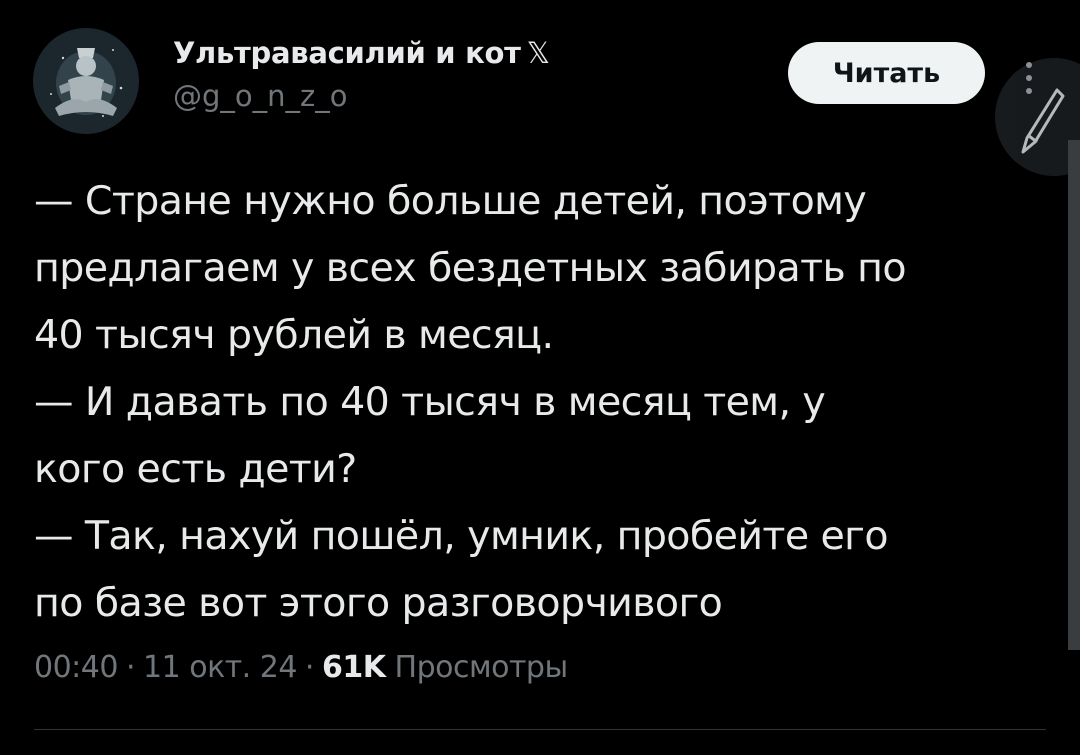 This screenshot has height=755, width=1080. What do you see at coordinates (220, 667) in the screenshot?
I see `tweet-date: 11 окт. 24` at bounding box center [220, 667].